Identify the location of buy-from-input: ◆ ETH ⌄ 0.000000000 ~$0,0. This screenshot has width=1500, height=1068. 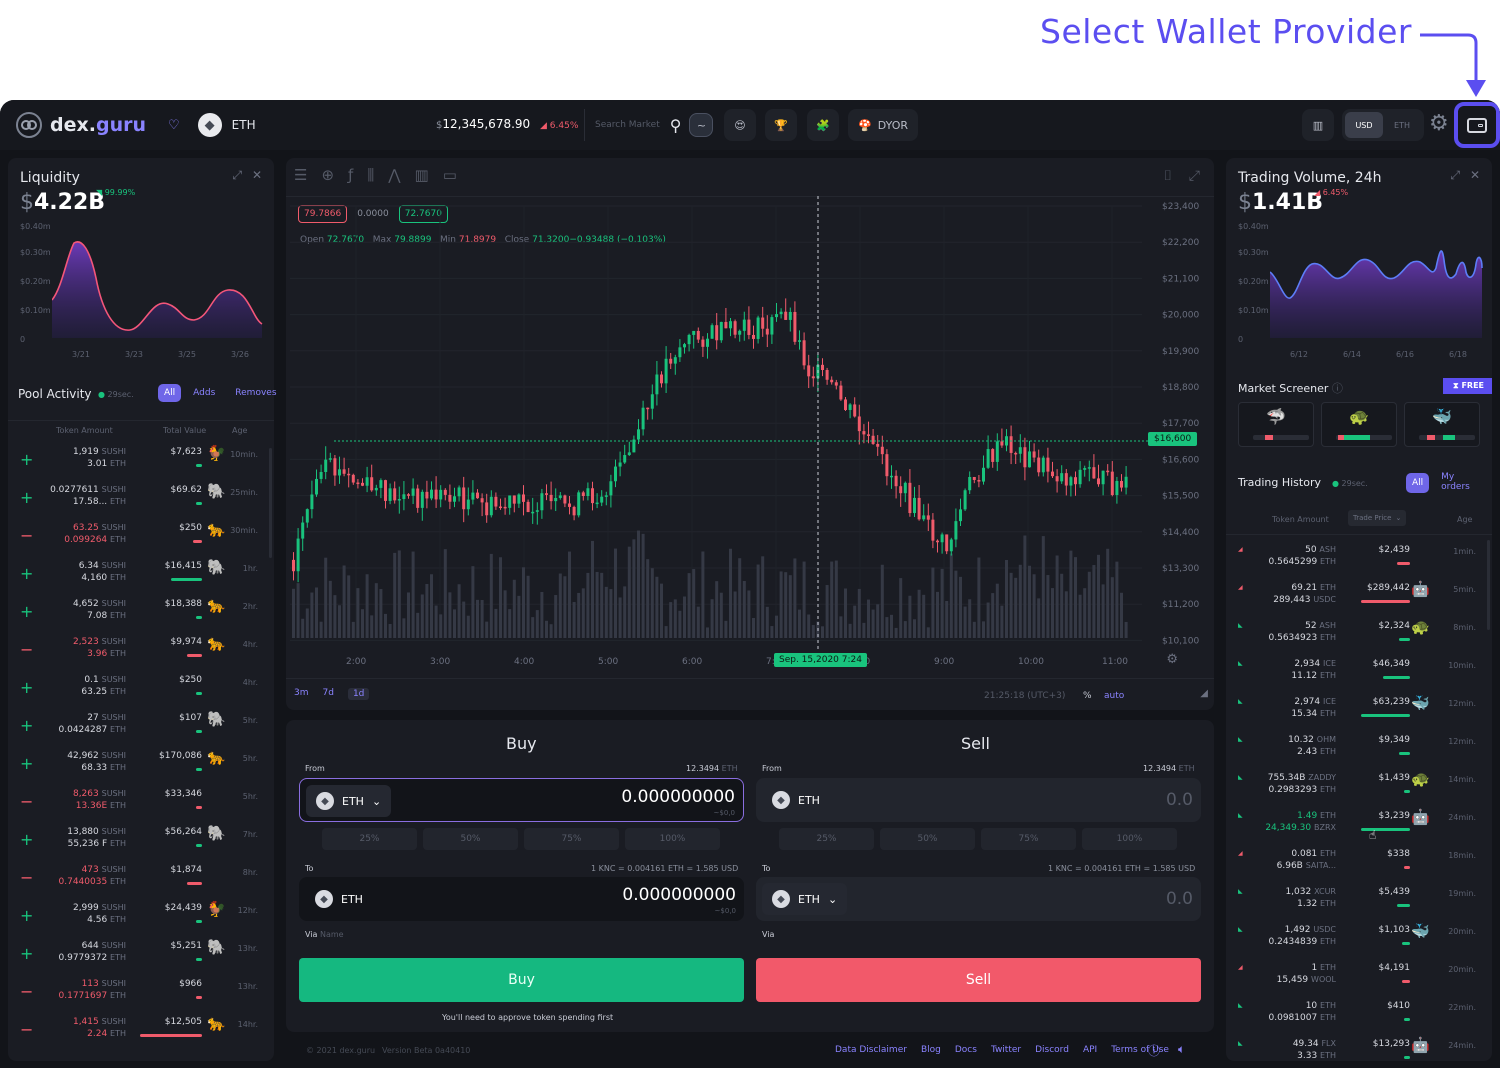
(521, 800).